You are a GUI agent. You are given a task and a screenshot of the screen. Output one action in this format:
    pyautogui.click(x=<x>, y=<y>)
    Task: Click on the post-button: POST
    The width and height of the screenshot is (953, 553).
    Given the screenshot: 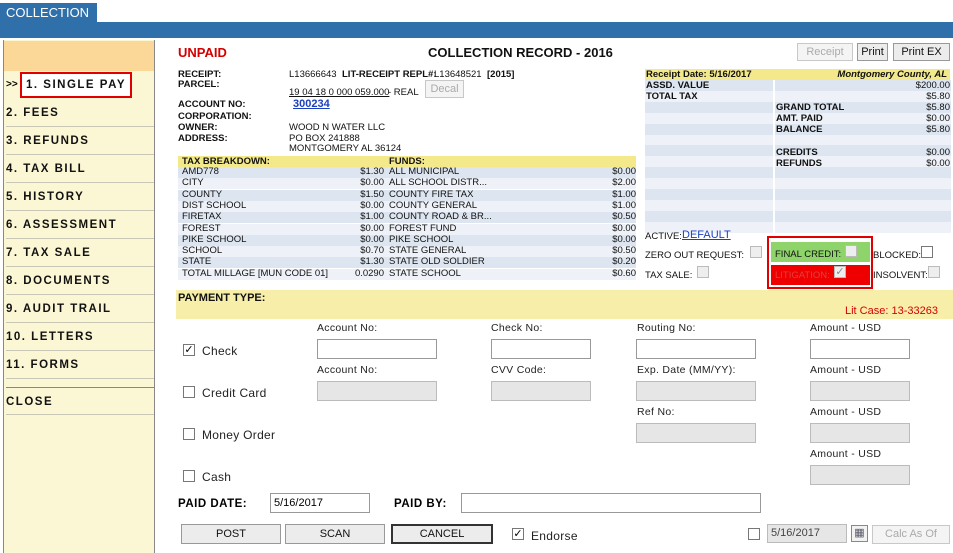 What is the action you would take?
    pyautogui.click(x=231, y=534)
    